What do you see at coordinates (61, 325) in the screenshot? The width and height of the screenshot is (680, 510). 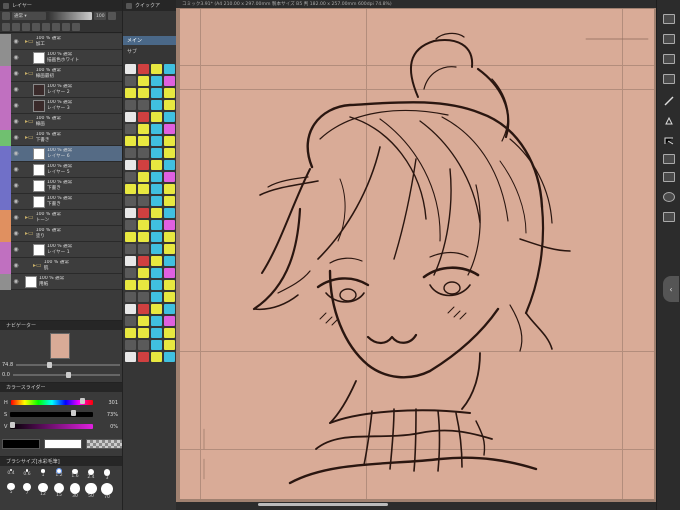 I see `navigator-tab: ナビゲーター` at bounding box center [61, 325].